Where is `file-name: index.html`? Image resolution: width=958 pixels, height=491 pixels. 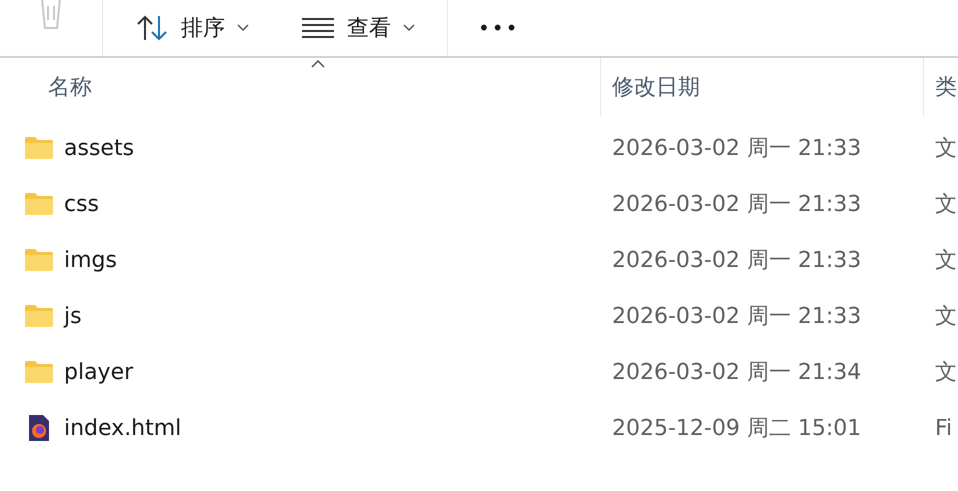 file-name: index.html is located at coordinates (123, 428).